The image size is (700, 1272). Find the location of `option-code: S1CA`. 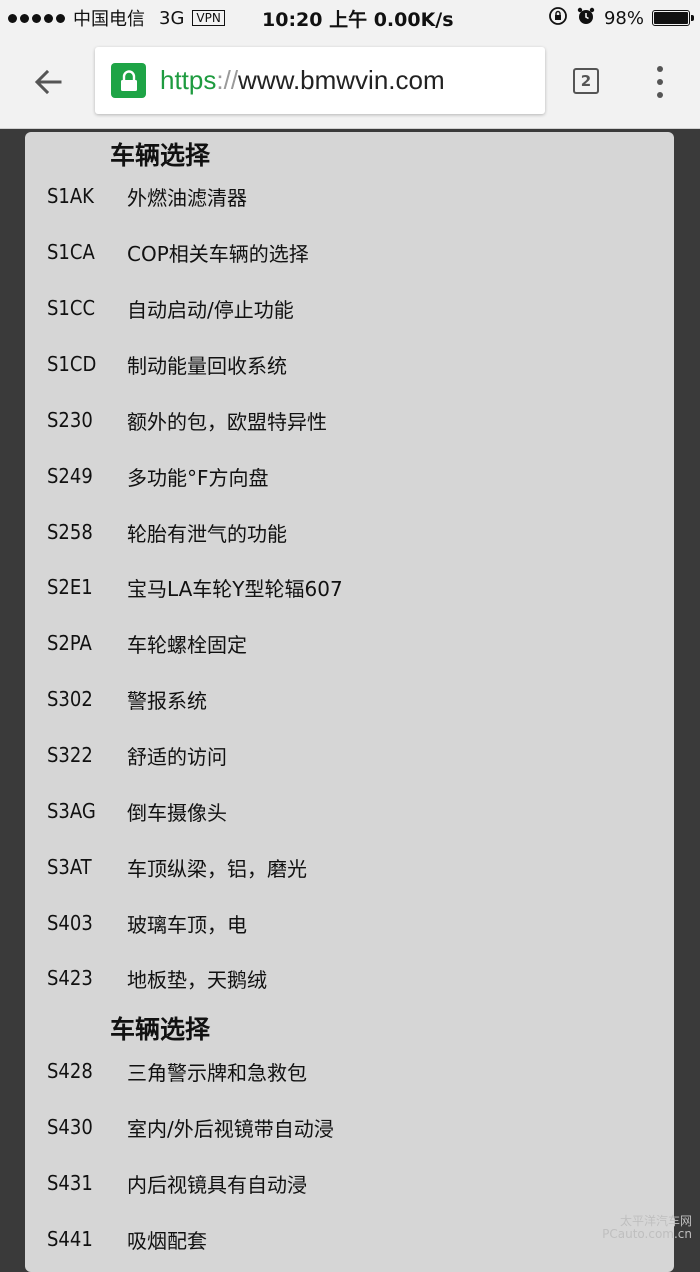

option-code: S1CA is located at coordinates (71, 252).